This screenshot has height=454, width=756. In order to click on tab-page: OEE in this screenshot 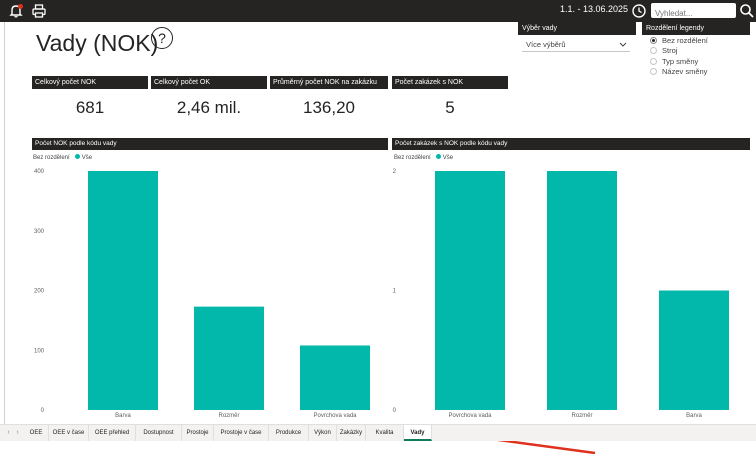, I will do `click(36, 433)`.